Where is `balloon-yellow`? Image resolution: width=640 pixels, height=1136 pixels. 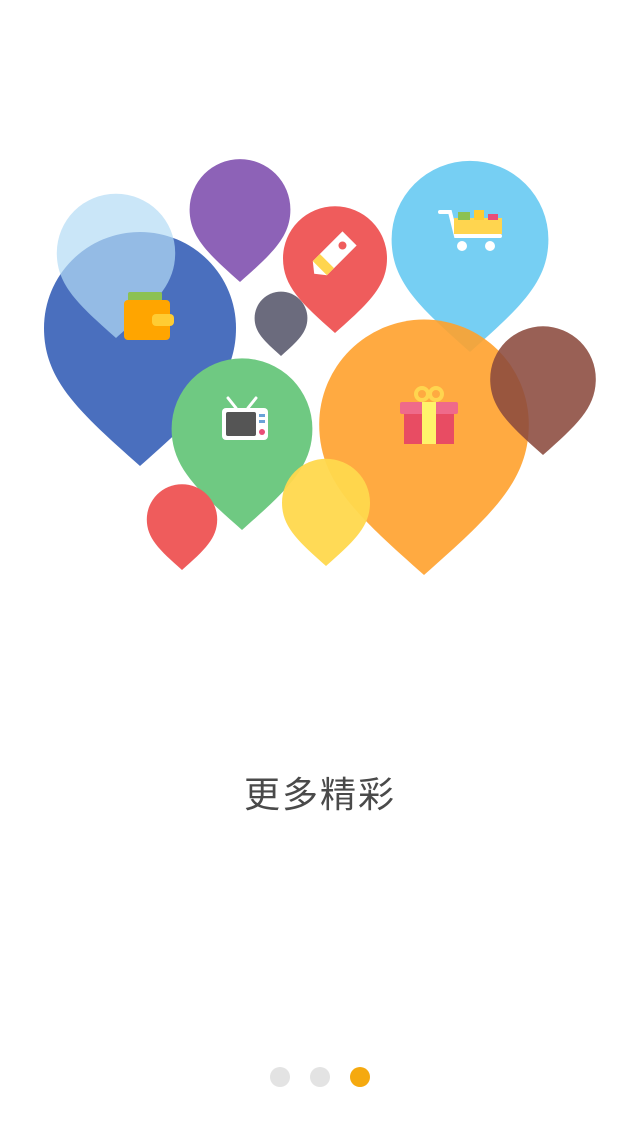 balloon-yellow is located at coordinates (326, 512).